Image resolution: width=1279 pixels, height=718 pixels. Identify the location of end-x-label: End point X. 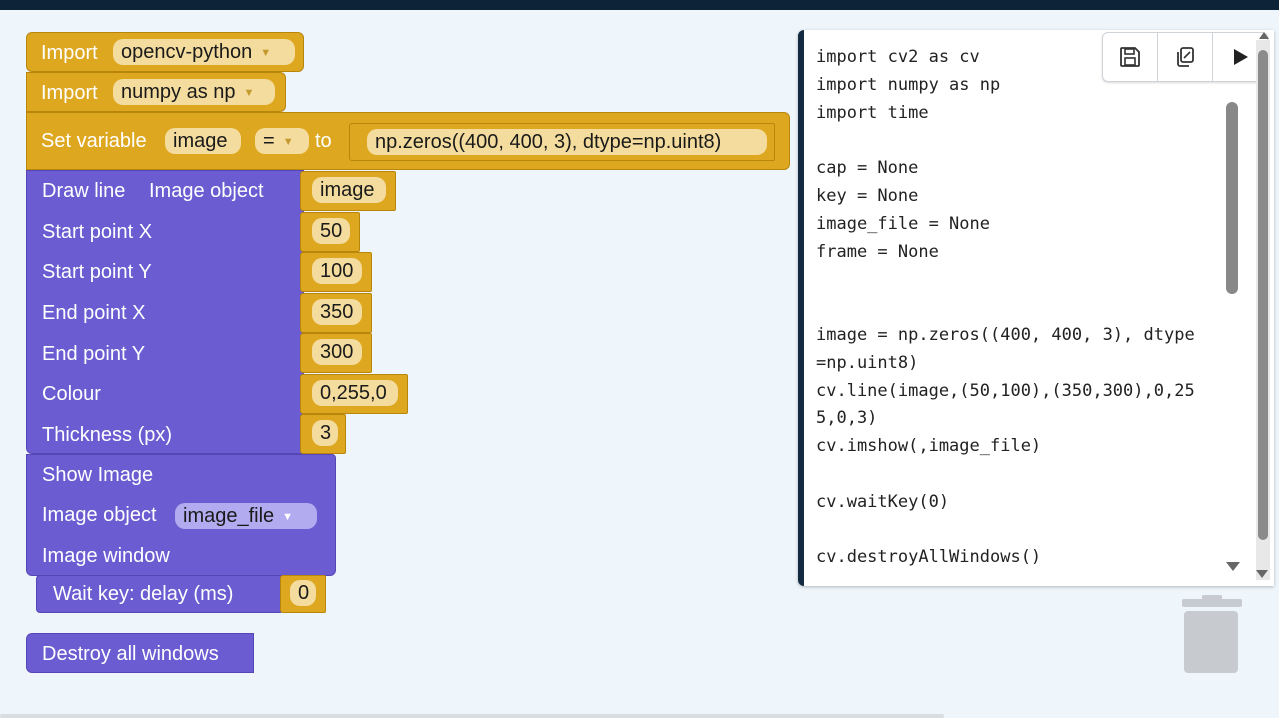
(94, 313).